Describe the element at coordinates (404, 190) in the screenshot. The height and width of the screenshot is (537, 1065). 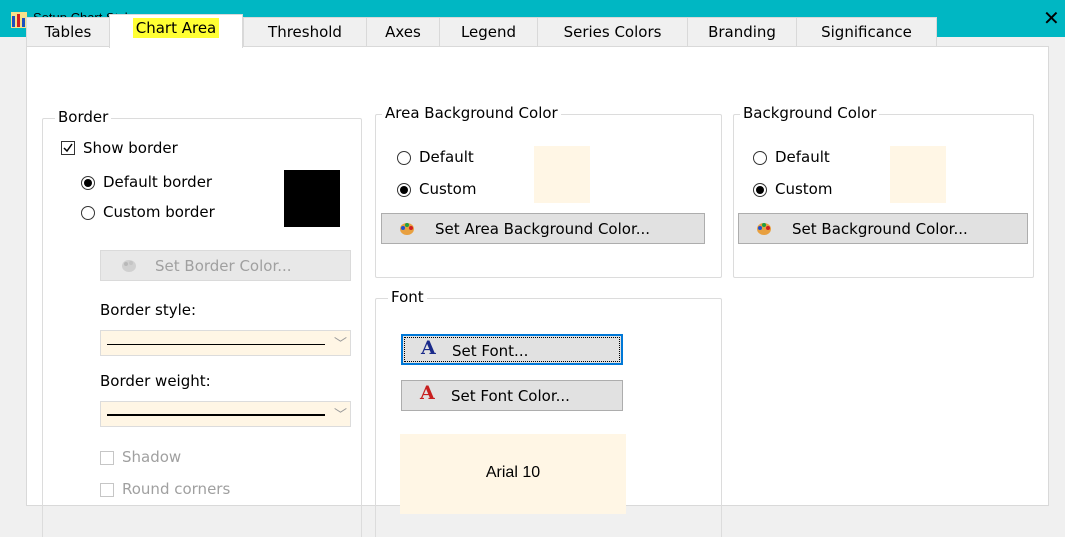
I see `area-bg-custom-radio` at that location.